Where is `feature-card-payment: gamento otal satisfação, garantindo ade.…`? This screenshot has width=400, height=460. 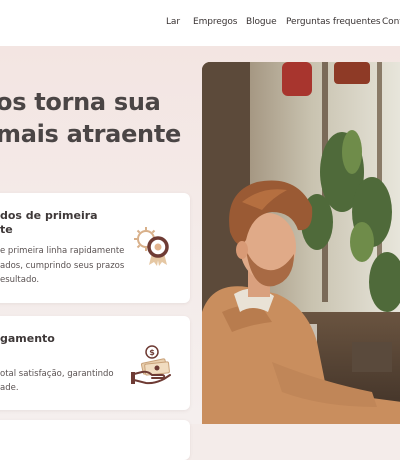 feature-card-payment: gamento otal satisfação, garantindo ade.… is located at coordinates (95, 363).